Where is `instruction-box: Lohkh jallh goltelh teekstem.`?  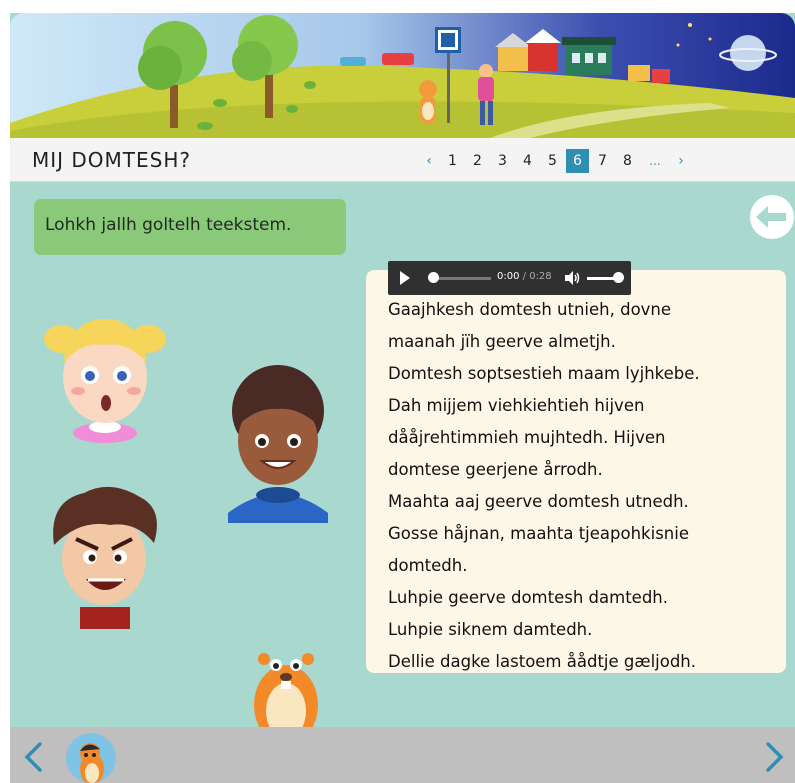 instruction-box: Lohkh jallh goltelh teekstem. is located at coordinates (190, 227).